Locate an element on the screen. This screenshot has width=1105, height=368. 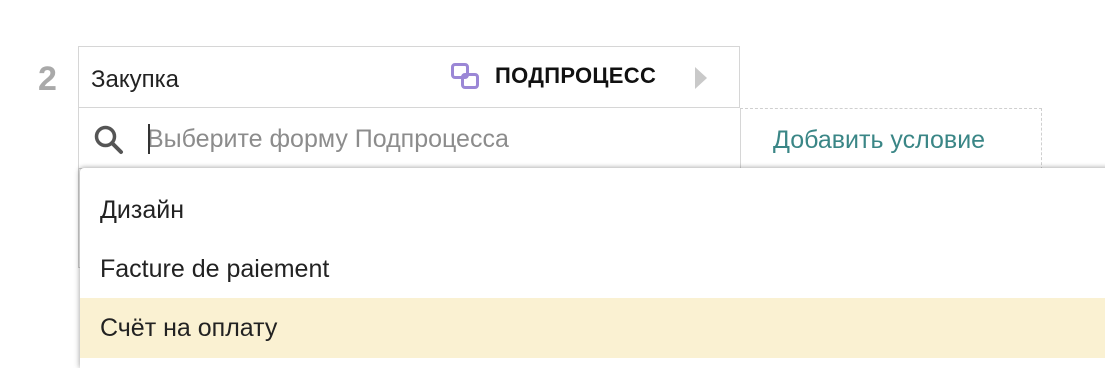
step-type-badge: ПОДПРОЦЕСС is located at coordinates (553, 76).